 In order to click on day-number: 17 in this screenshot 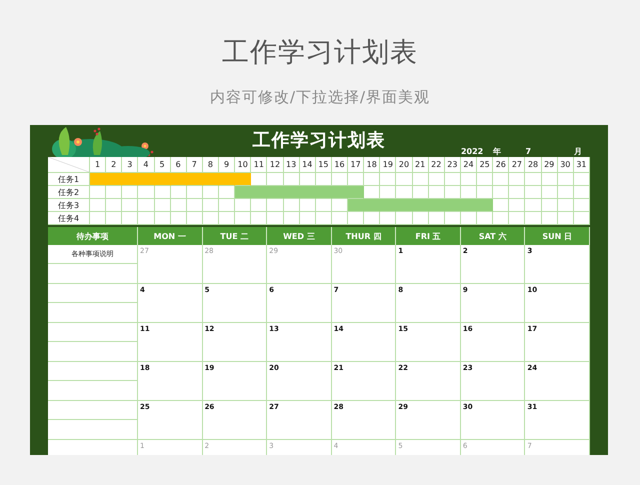, I will do `click(356, 165)`.